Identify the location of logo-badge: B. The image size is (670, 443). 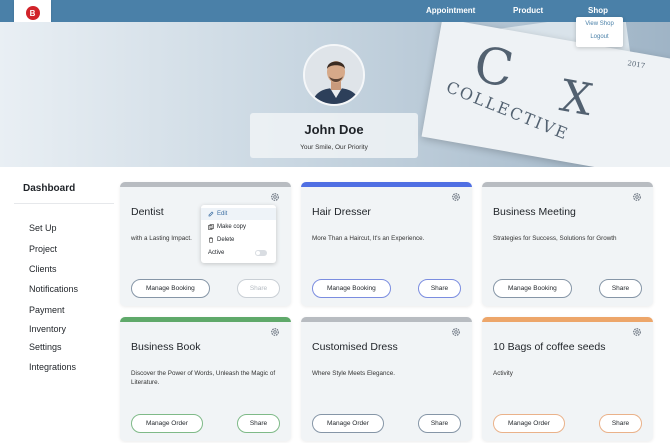
(32, 13).